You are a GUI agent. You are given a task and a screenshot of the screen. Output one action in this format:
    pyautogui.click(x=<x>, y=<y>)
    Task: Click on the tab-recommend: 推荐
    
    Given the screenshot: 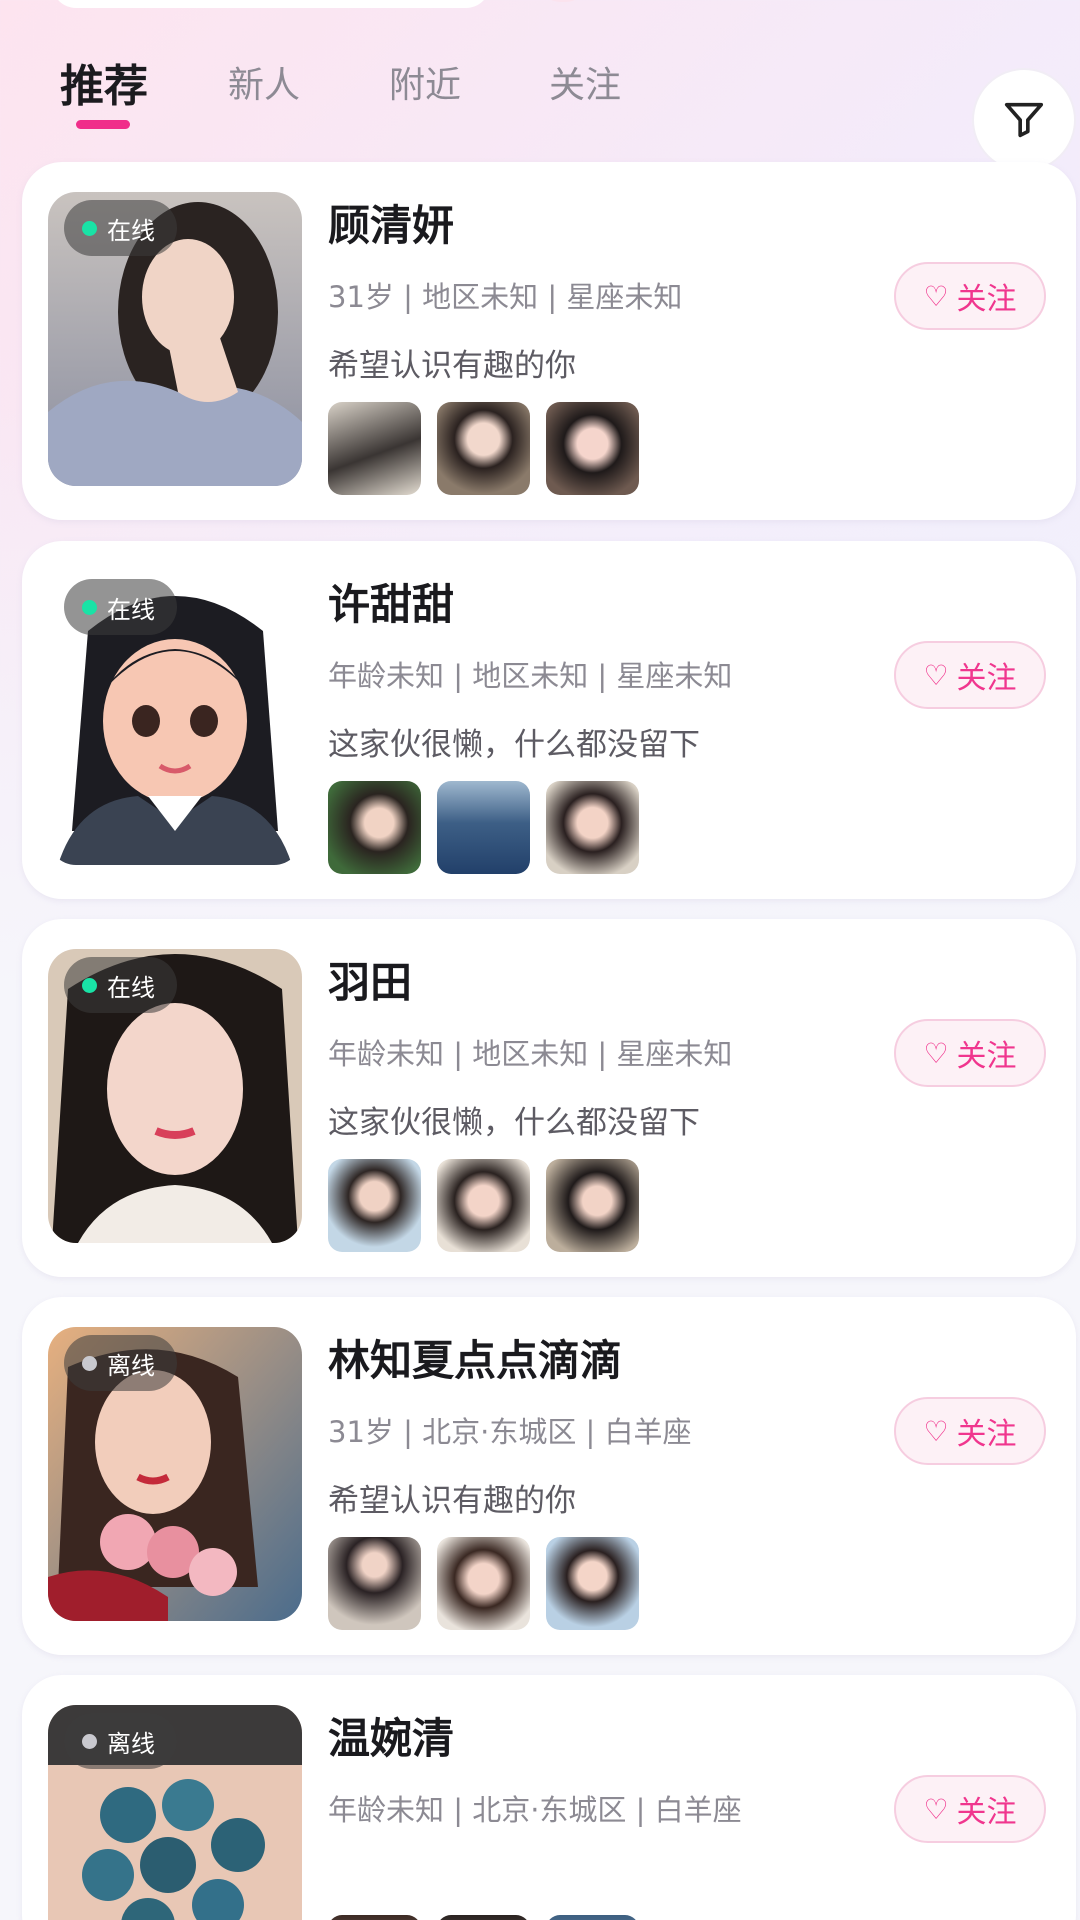 What is the action you would take?
    pyautogui.click(x=104, y=82)
    